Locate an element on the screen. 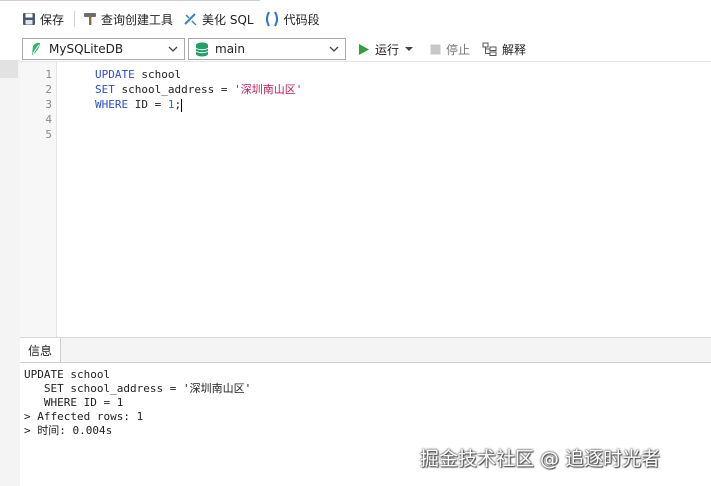  query-builder-button: 查询创建工具 is located at coordinates (128, 19).